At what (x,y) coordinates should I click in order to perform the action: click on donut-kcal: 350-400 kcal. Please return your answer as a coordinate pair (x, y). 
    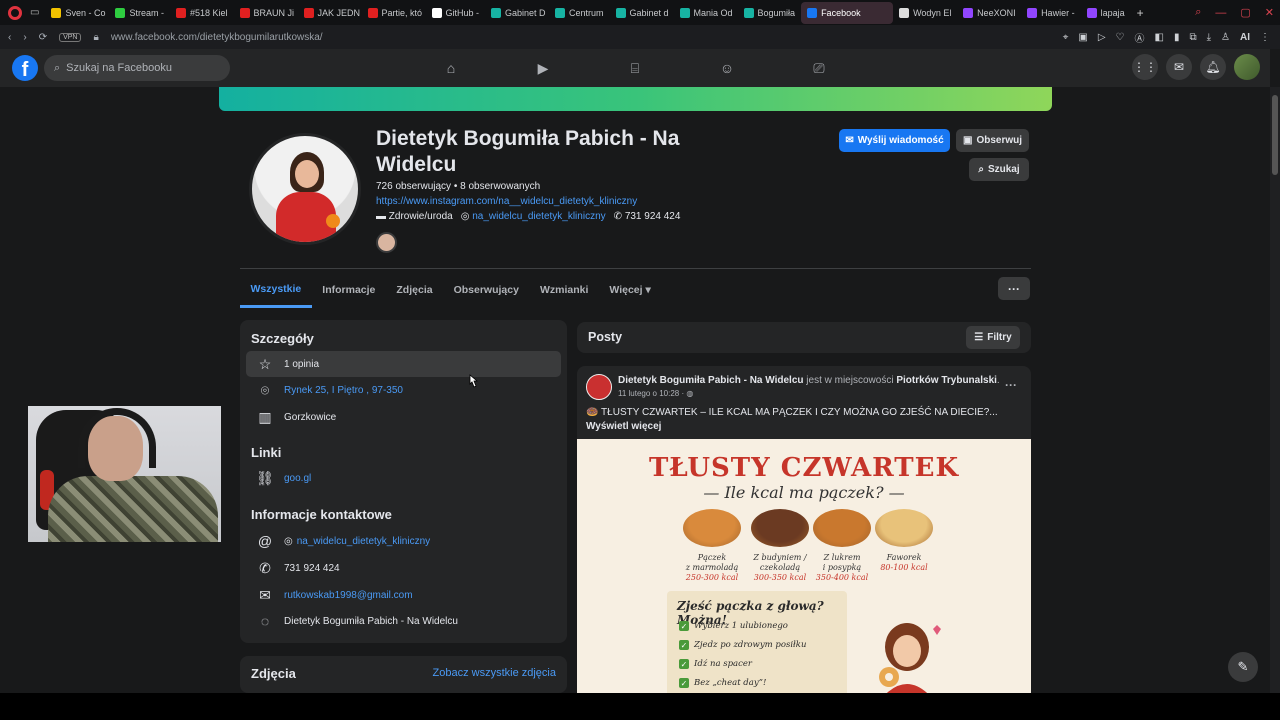
    Looking at the image, I should click on (842, 577).